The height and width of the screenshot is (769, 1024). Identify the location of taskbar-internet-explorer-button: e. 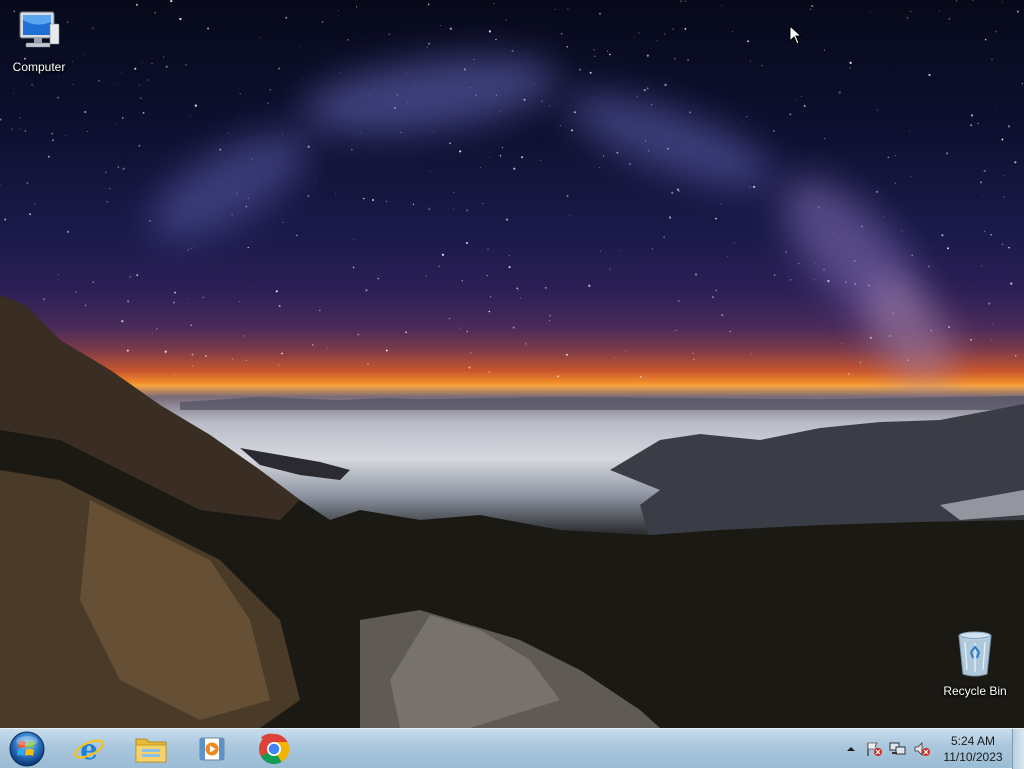
(89, 749).